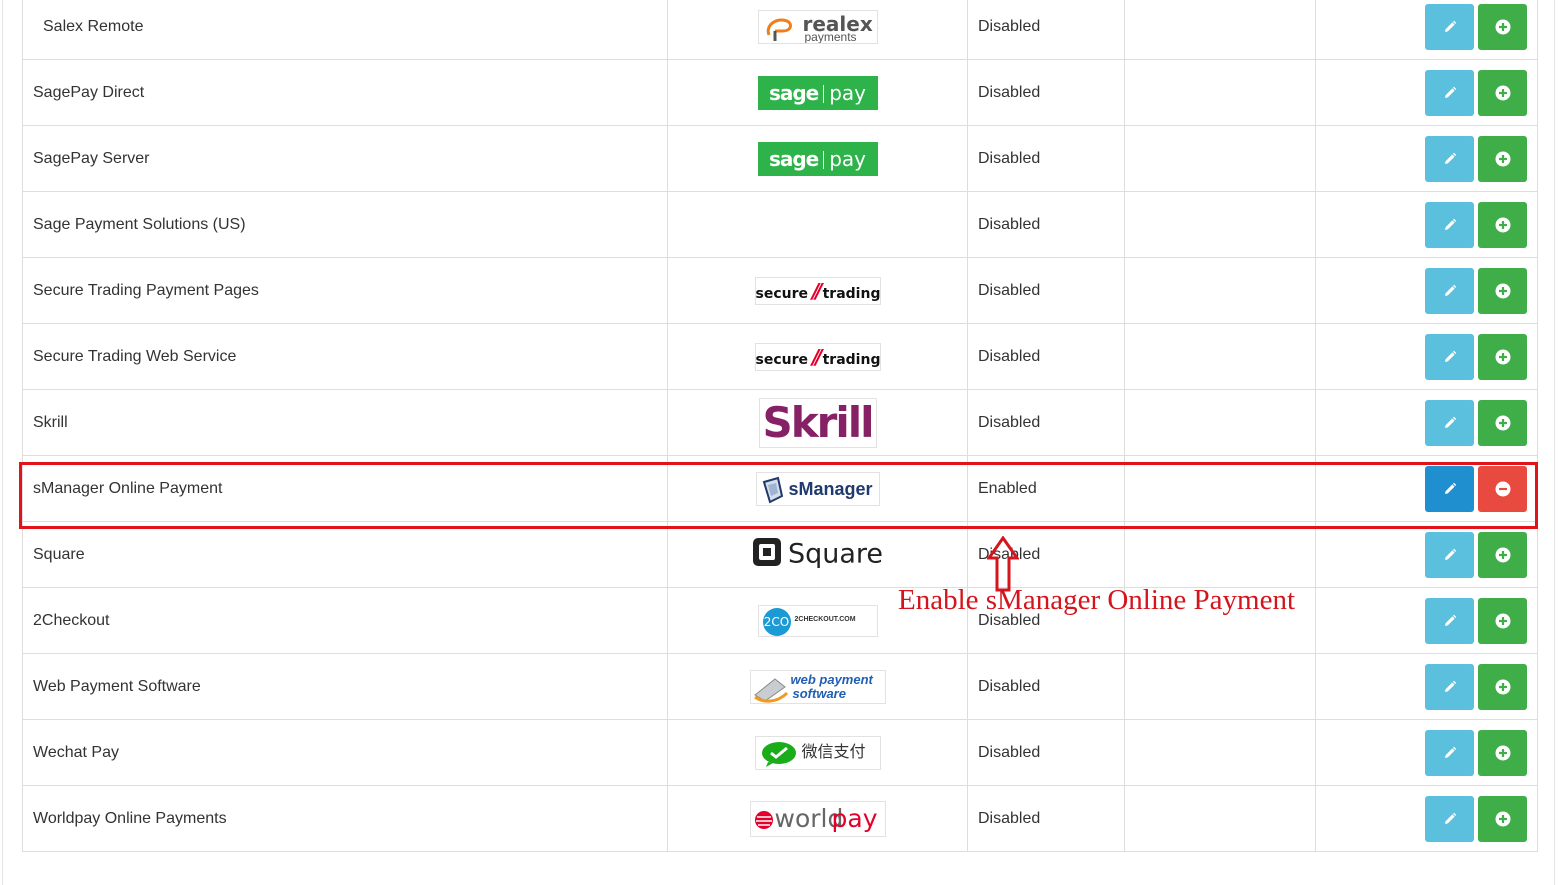 Image resolution: width=1559 pixels, height=885 pixels. Describe the element at coordinates (817, 224) in the screenshot. I see `extension-logo-cell` at that location.